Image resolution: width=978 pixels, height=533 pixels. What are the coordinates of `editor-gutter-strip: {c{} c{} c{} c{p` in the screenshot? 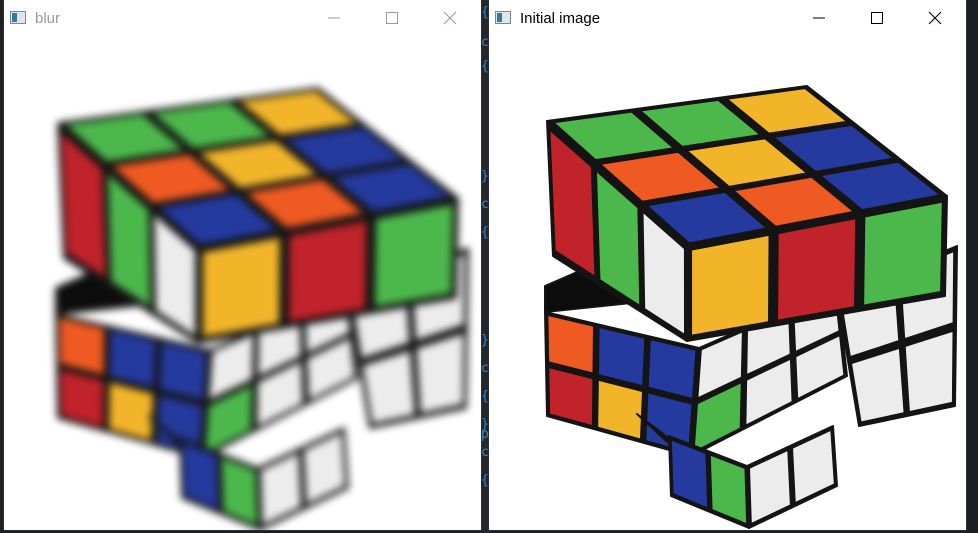 It's located at (485, 266).